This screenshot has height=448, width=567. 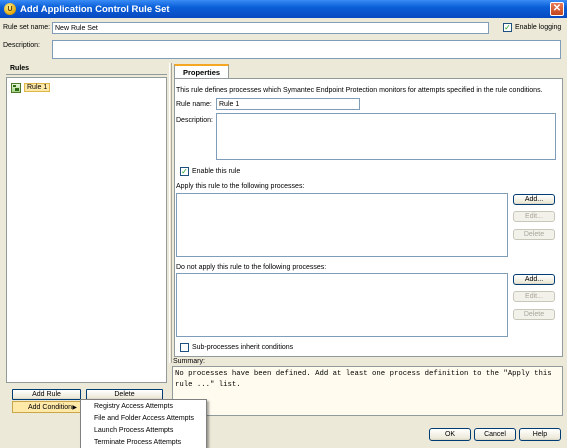 What do you see at coordinates (283, 9) in the screenshot?
I see `title-bar: U Add Application Control Rule Set` at bounding box center [283, 9].